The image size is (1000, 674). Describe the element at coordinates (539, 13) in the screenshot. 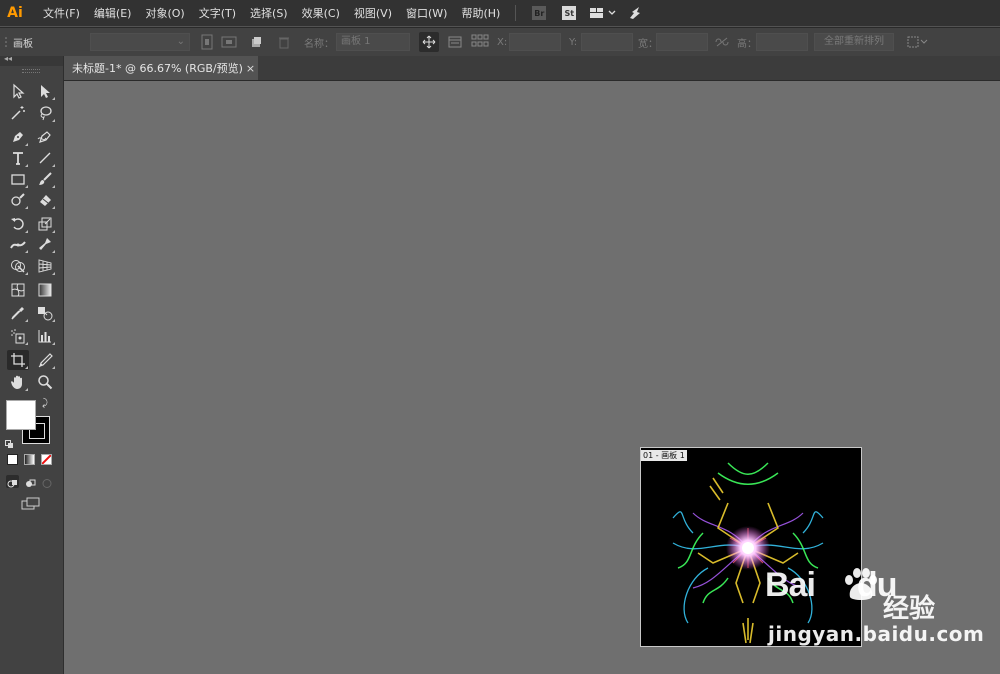

I see `bridge-button: Br` at that location.